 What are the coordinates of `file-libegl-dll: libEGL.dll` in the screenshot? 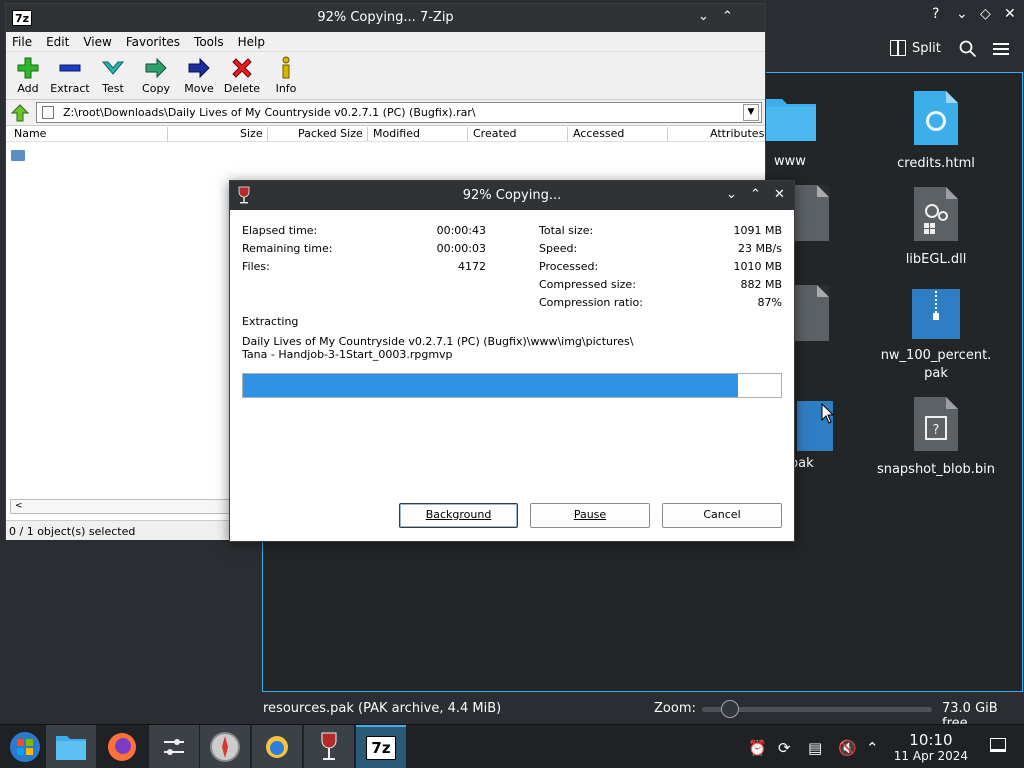 It's located at (936, 227).